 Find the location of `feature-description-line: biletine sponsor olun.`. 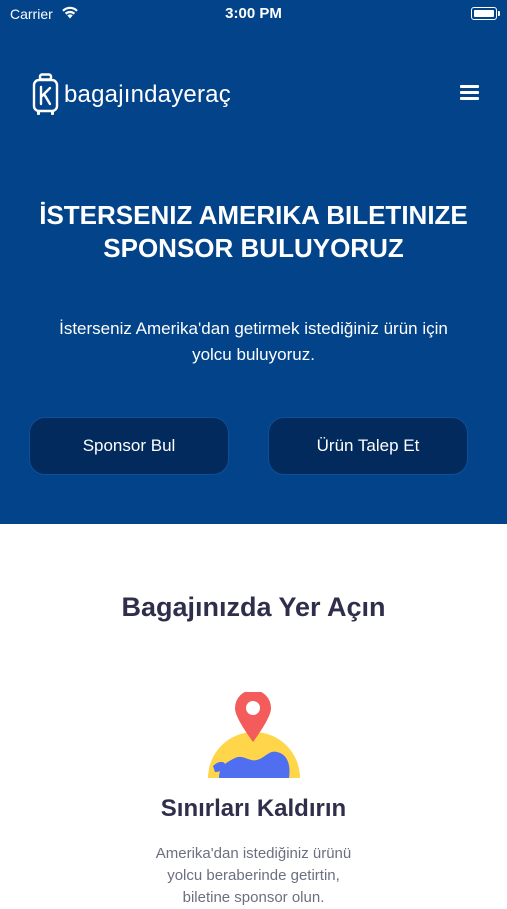

feature-description-line: biletine sponsor olun. is located at coordinates (253, 897).